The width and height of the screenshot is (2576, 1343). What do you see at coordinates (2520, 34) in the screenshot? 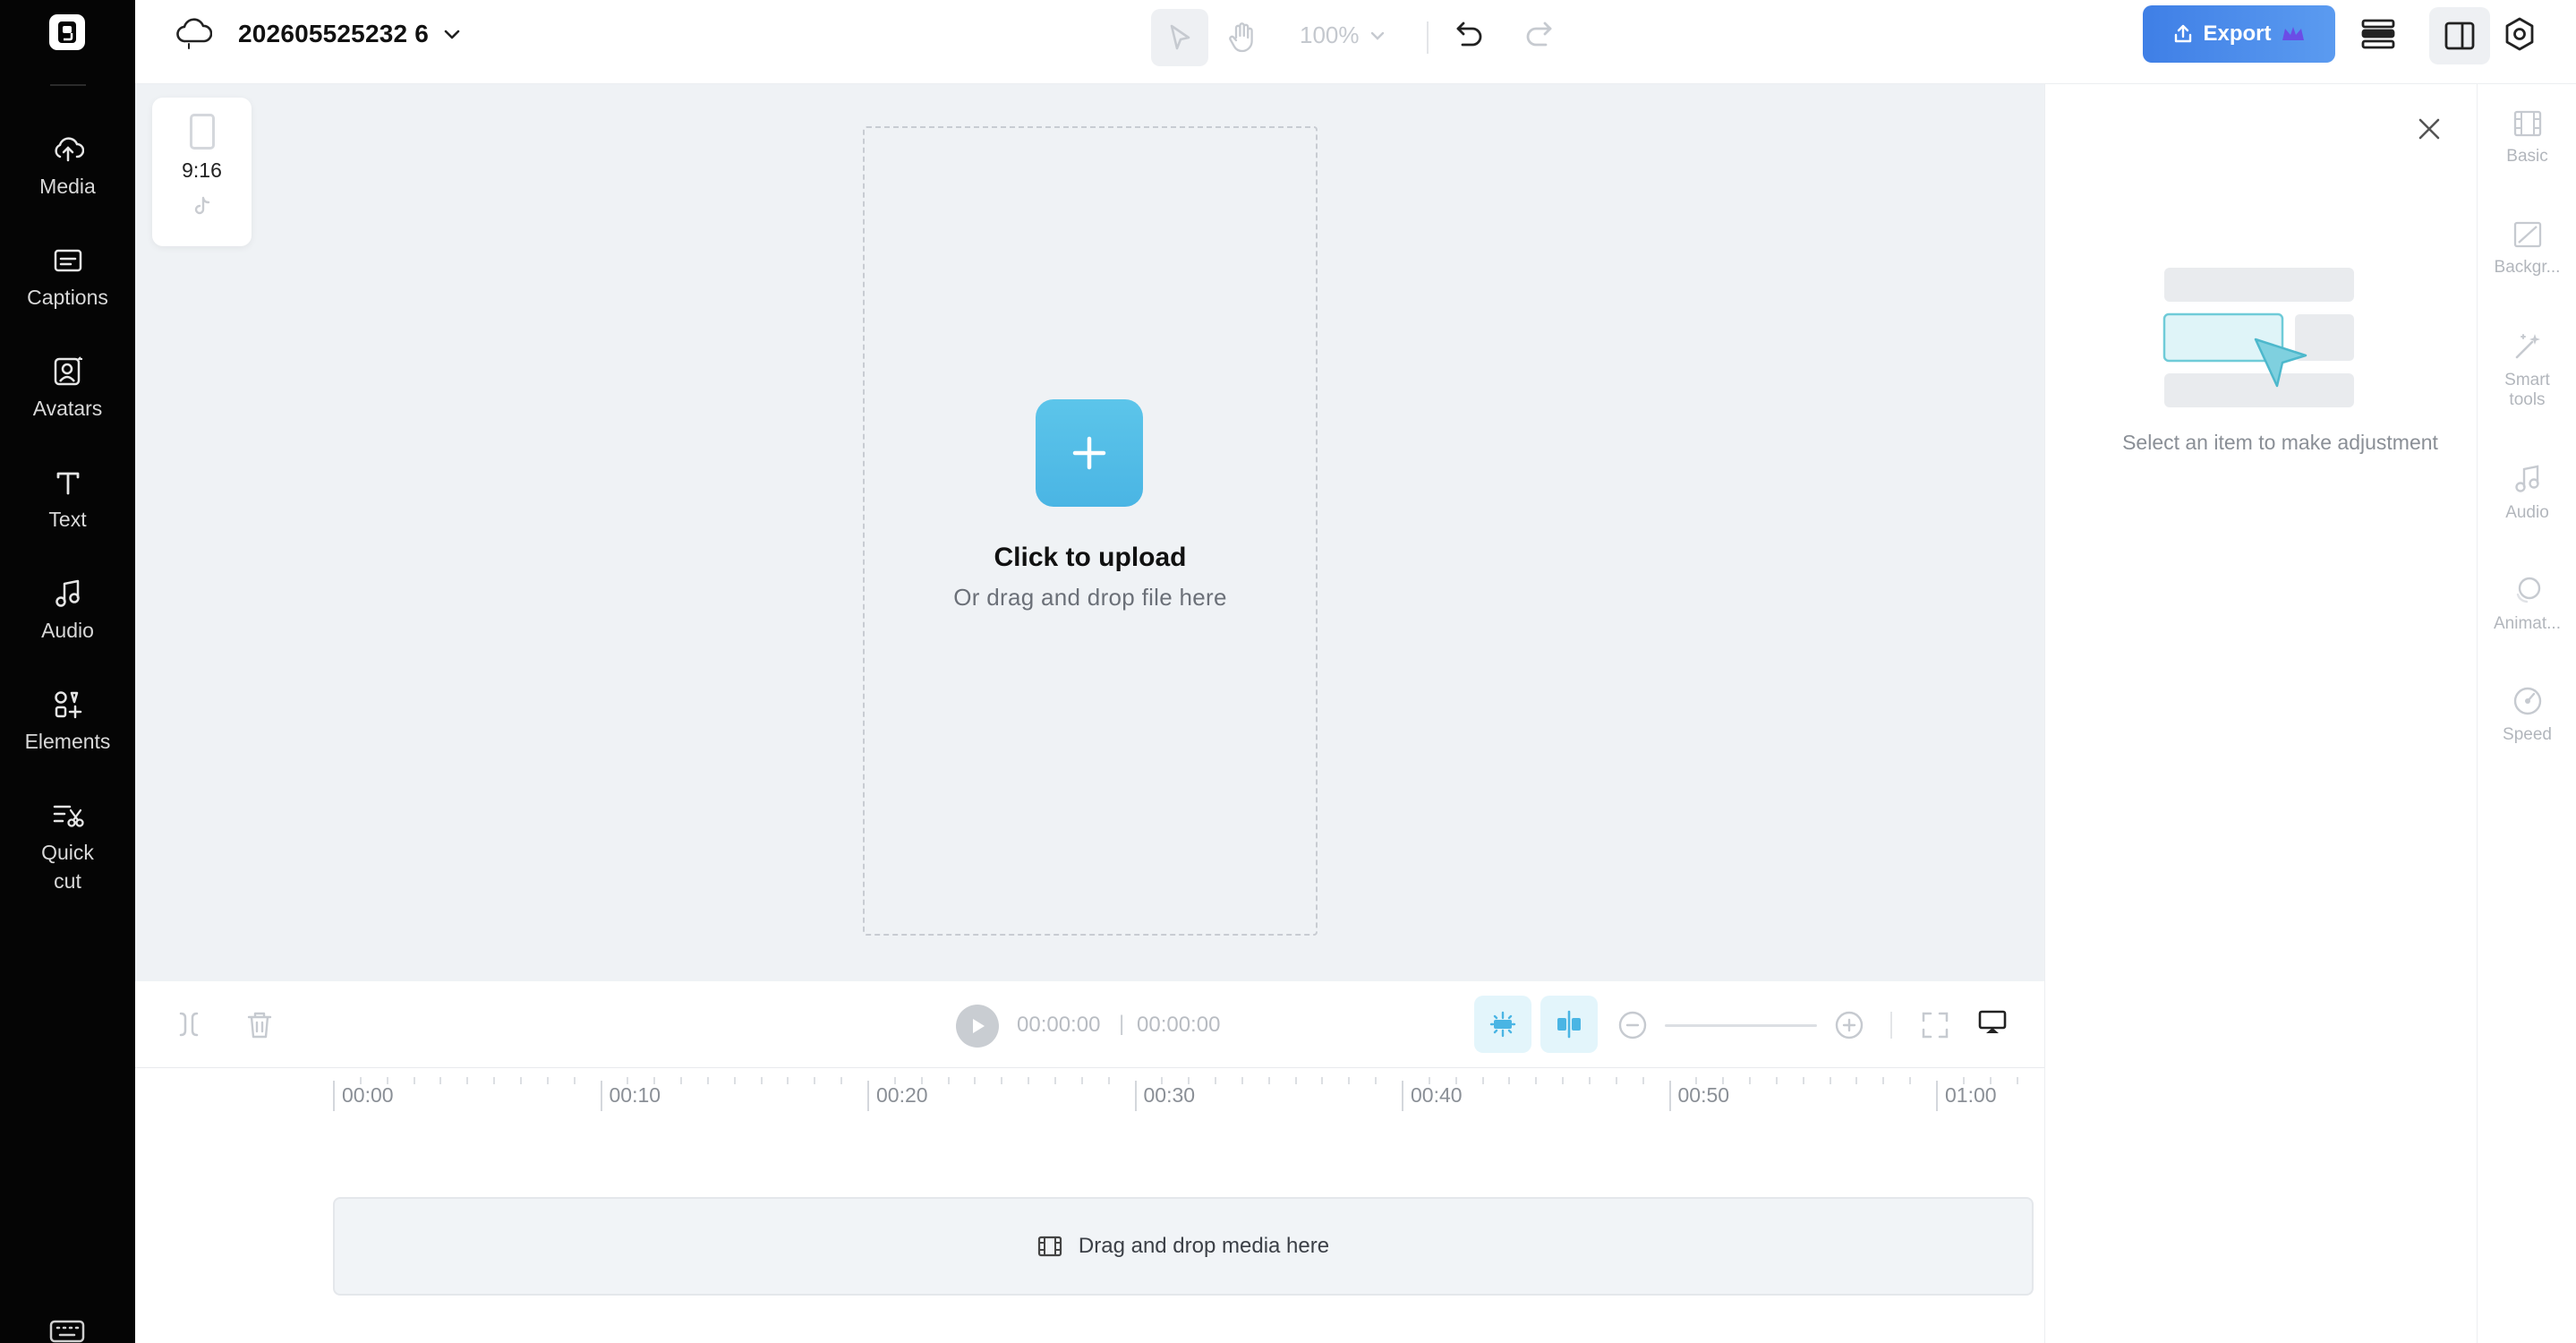
I see `settings-icon` at bounding box center [2520, 34].